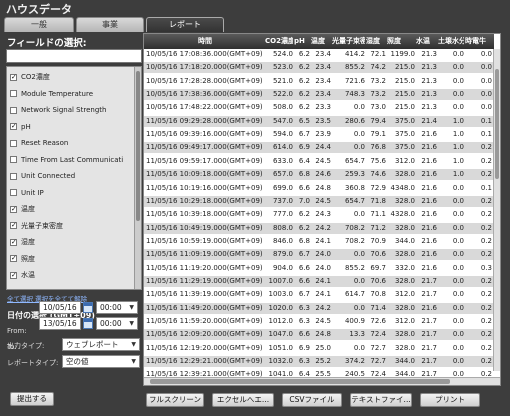 Image resolution: width=510 pixels, height=416 pixels. What do you see at coordinates (300, 381) in the screenshot?
I see `table-hscroll-thumb` at bounding box center [300, 381].